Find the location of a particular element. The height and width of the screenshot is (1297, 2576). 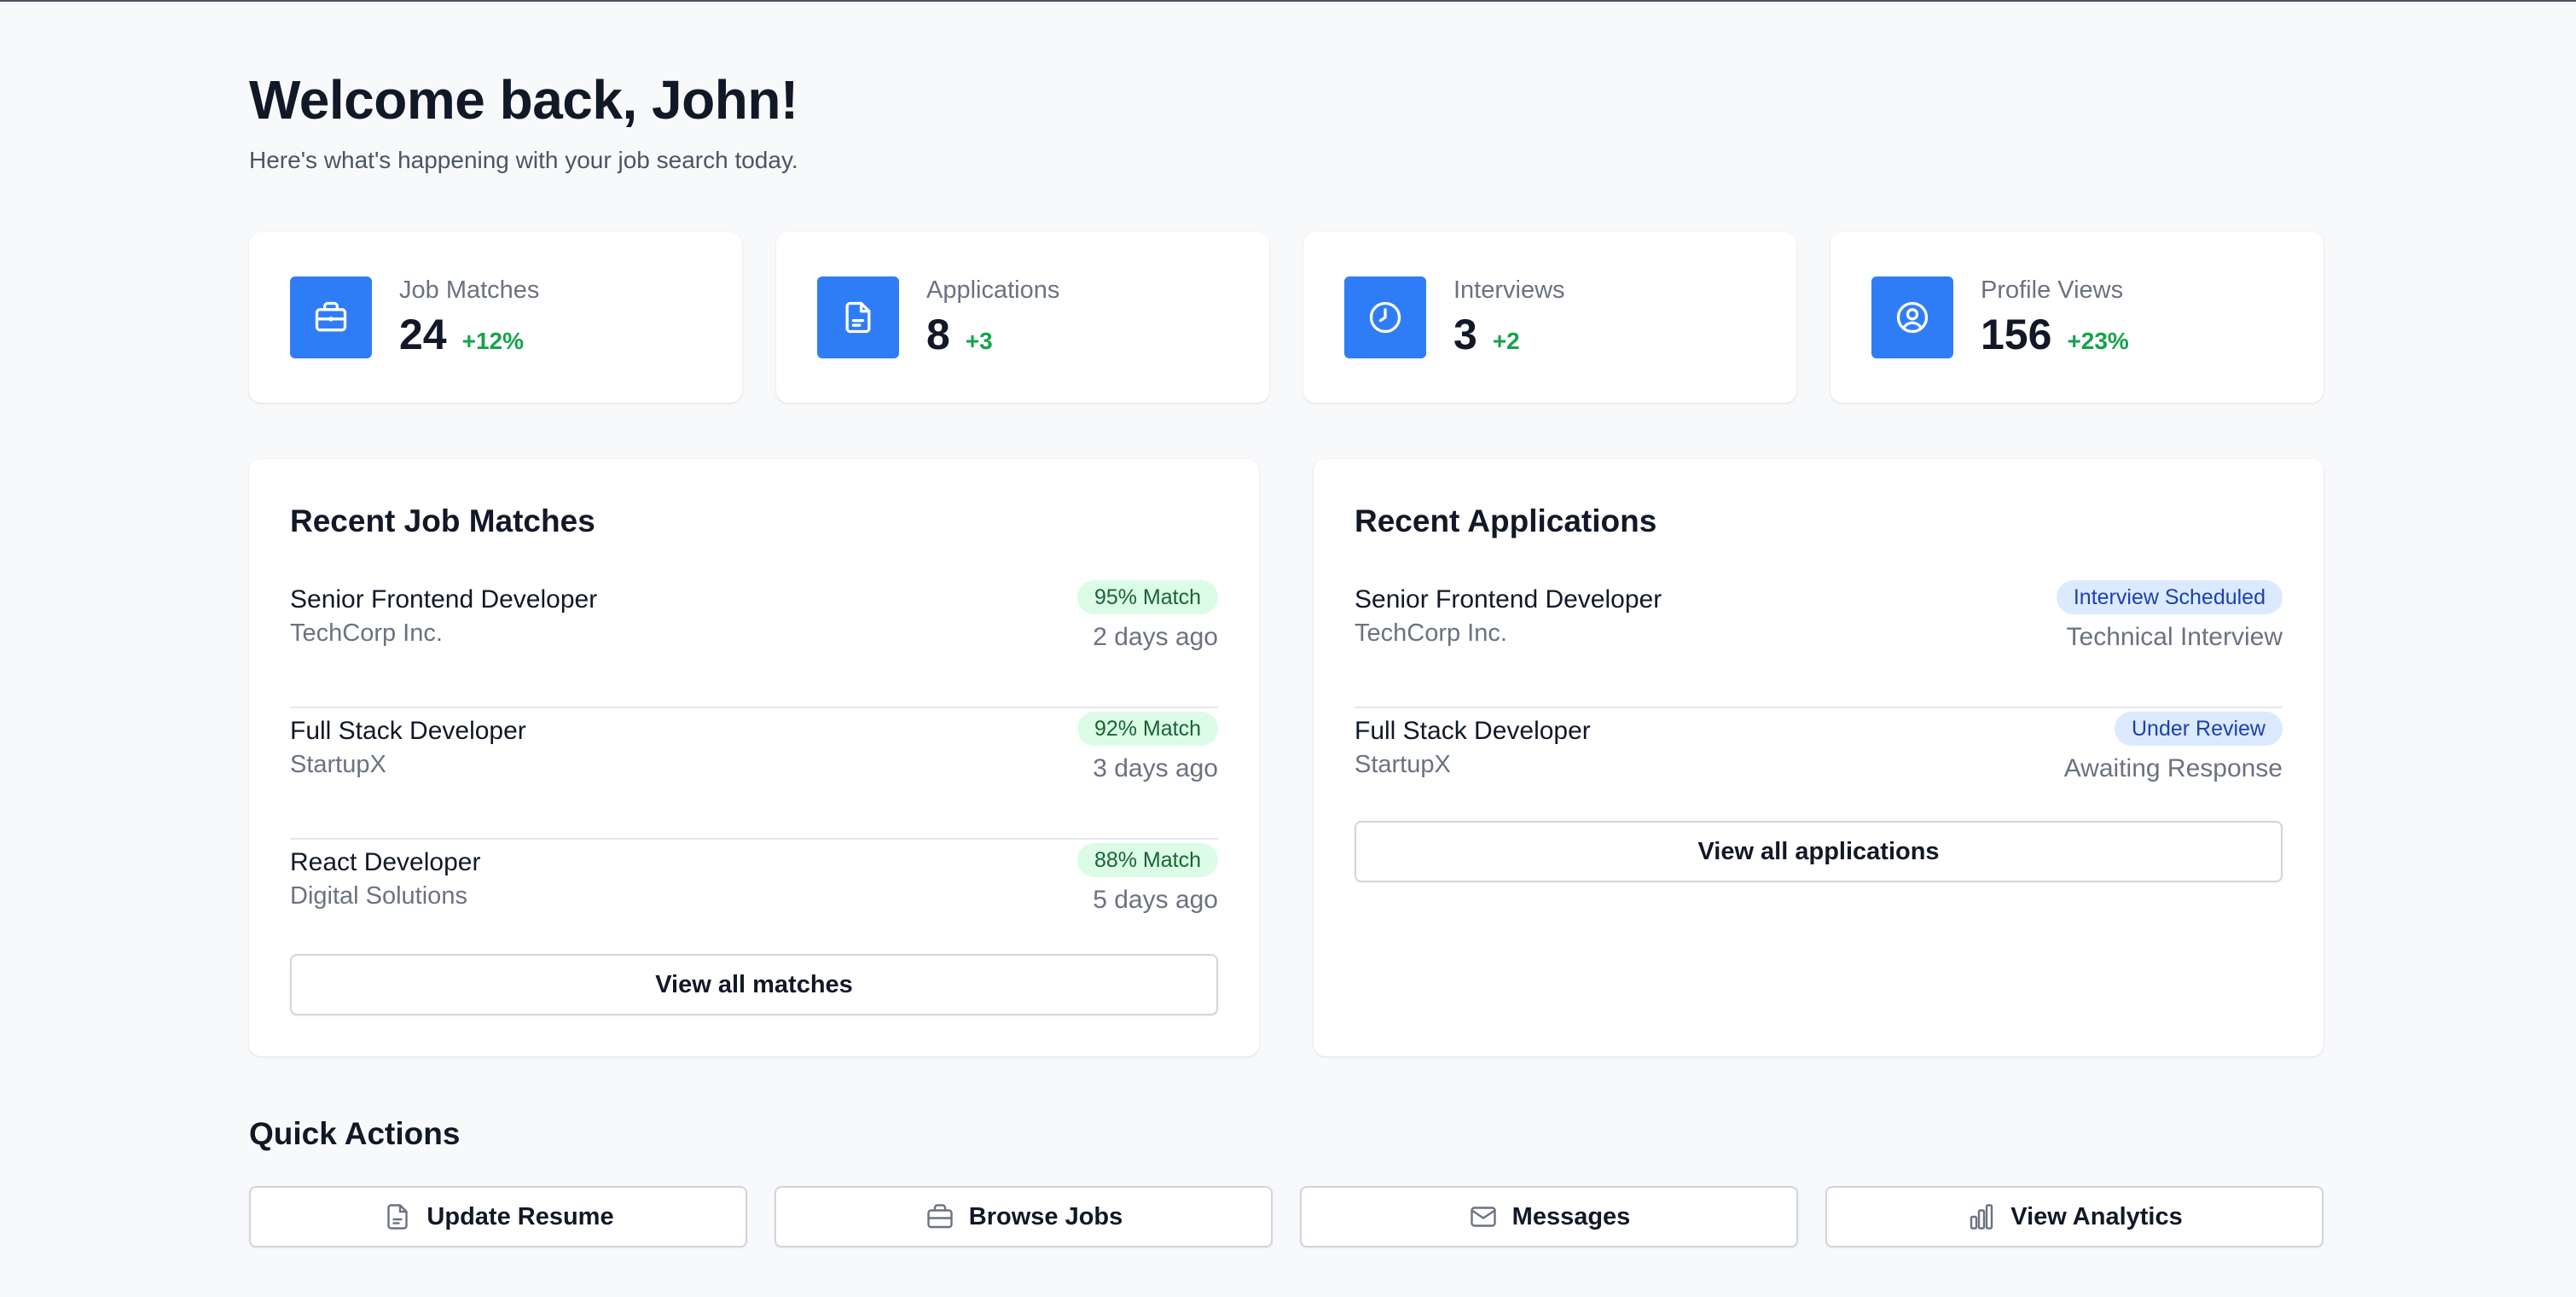

job-title: React Developer is located at coordinates (385, 862).